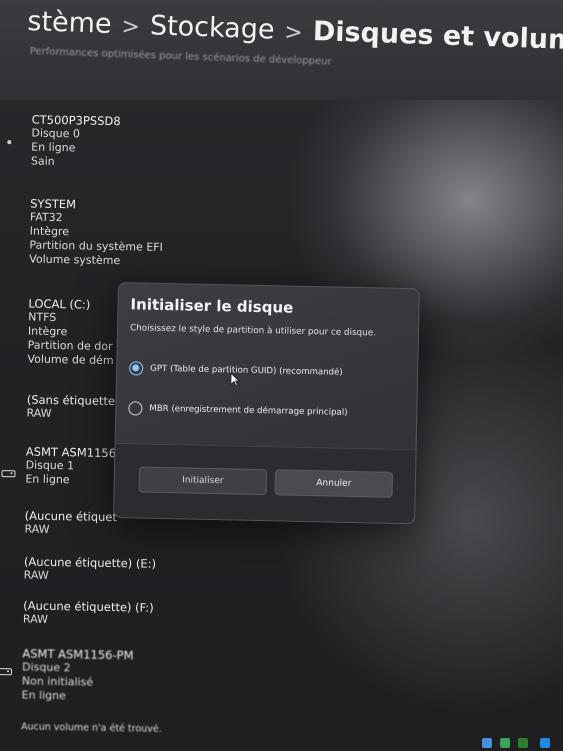 The image size is (563, 751). I want to click on disk-item: ASMT ASM1156 Disque 1 En ligne, so click(70, 467).